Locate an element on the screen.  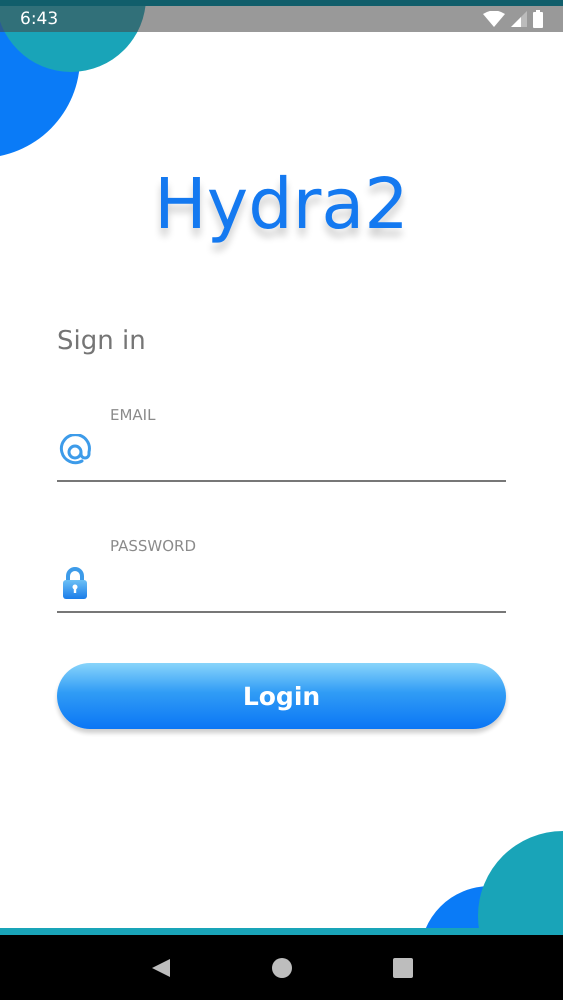
wifi-icon is located at coordinates (494, 19).